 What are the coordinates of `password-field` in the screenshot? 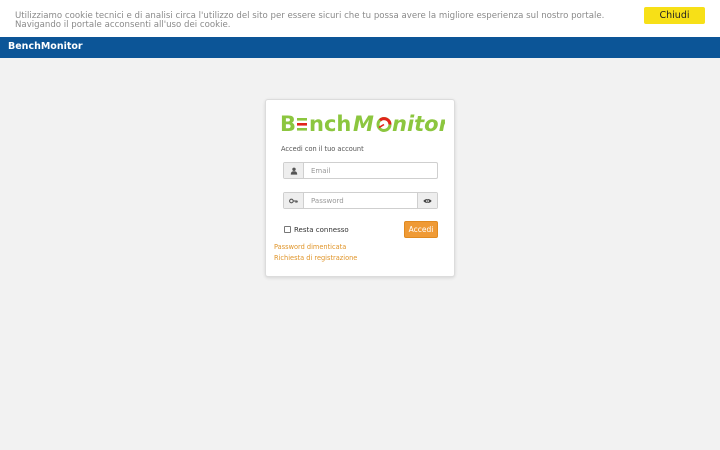 It's located at (361, 200).